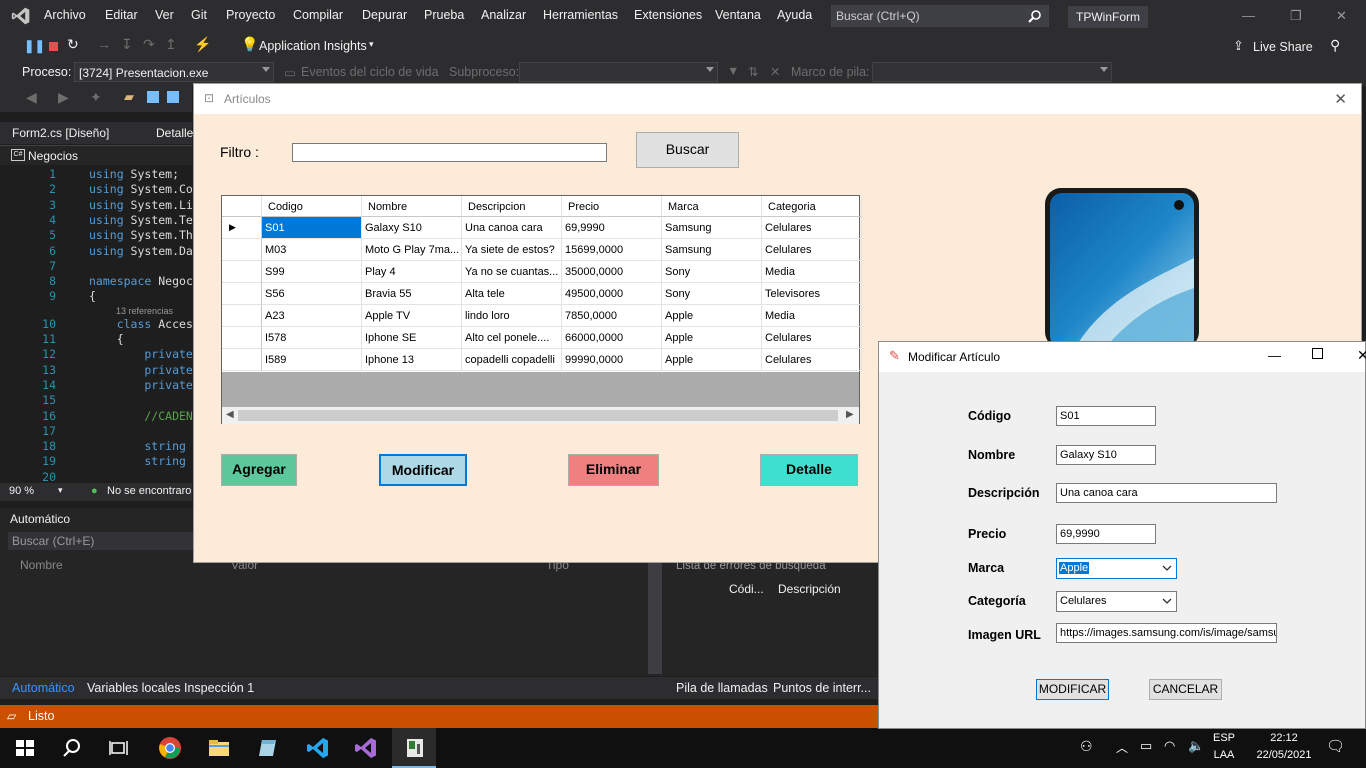 This screenshot has height=768, width=1366. Describe the element at coordinates (612, 316) in the screenshot. I see `grid-cell: 7850,0000` at that location.